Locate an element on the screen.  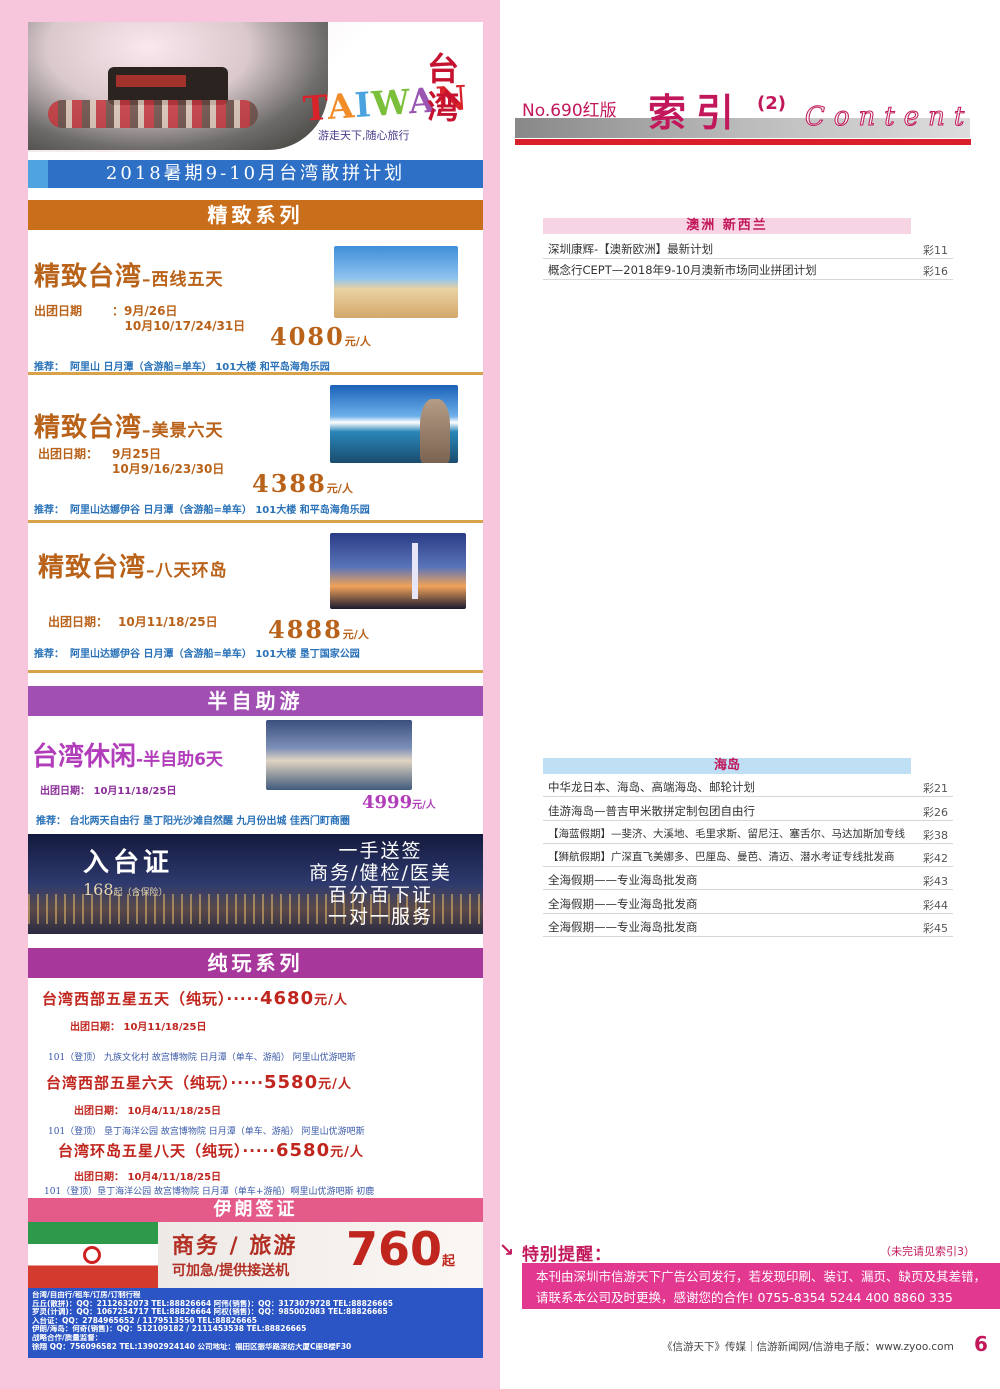
index-row-page: 彩44 is located at coordinates (935, 905).